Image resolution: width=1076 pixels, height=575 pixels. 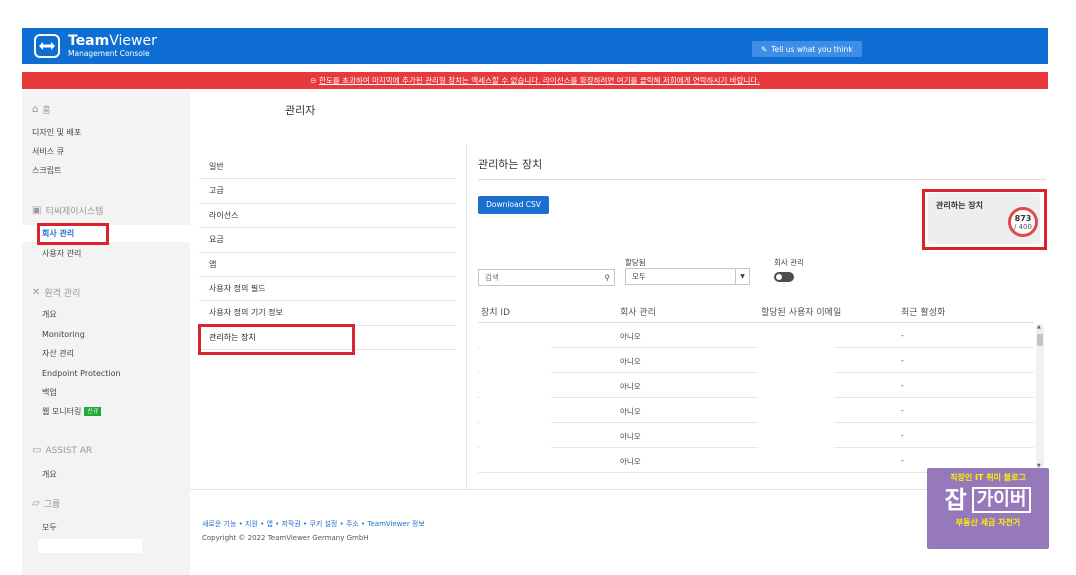 What do you see at coordinates (327, 216) in the screenshot?
I see `subnav-license: 라이선스` at bounding box center [327, 216].